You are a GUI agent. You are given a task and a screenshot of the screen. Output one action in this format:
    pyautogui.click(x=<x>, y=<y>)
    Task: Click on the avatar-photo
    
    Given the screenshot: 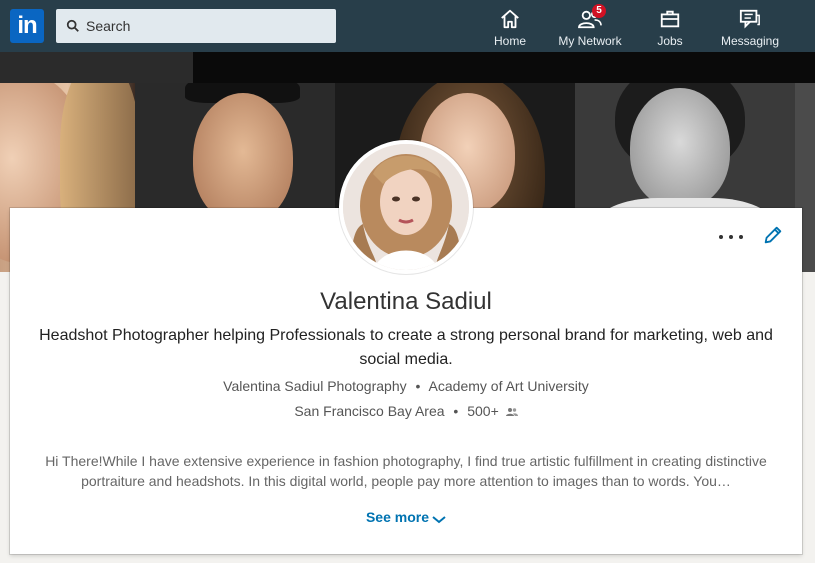 What is the action you would take?
    pyautogui.click(x=406, y=207)
    